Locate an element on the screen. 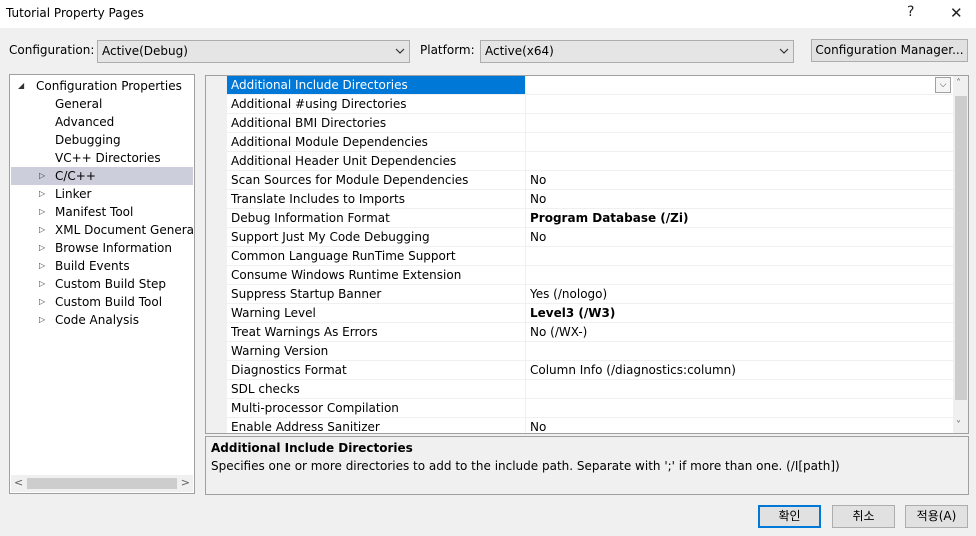  property-name: Additional Module Dependencies is located at coordinates (376, 142).